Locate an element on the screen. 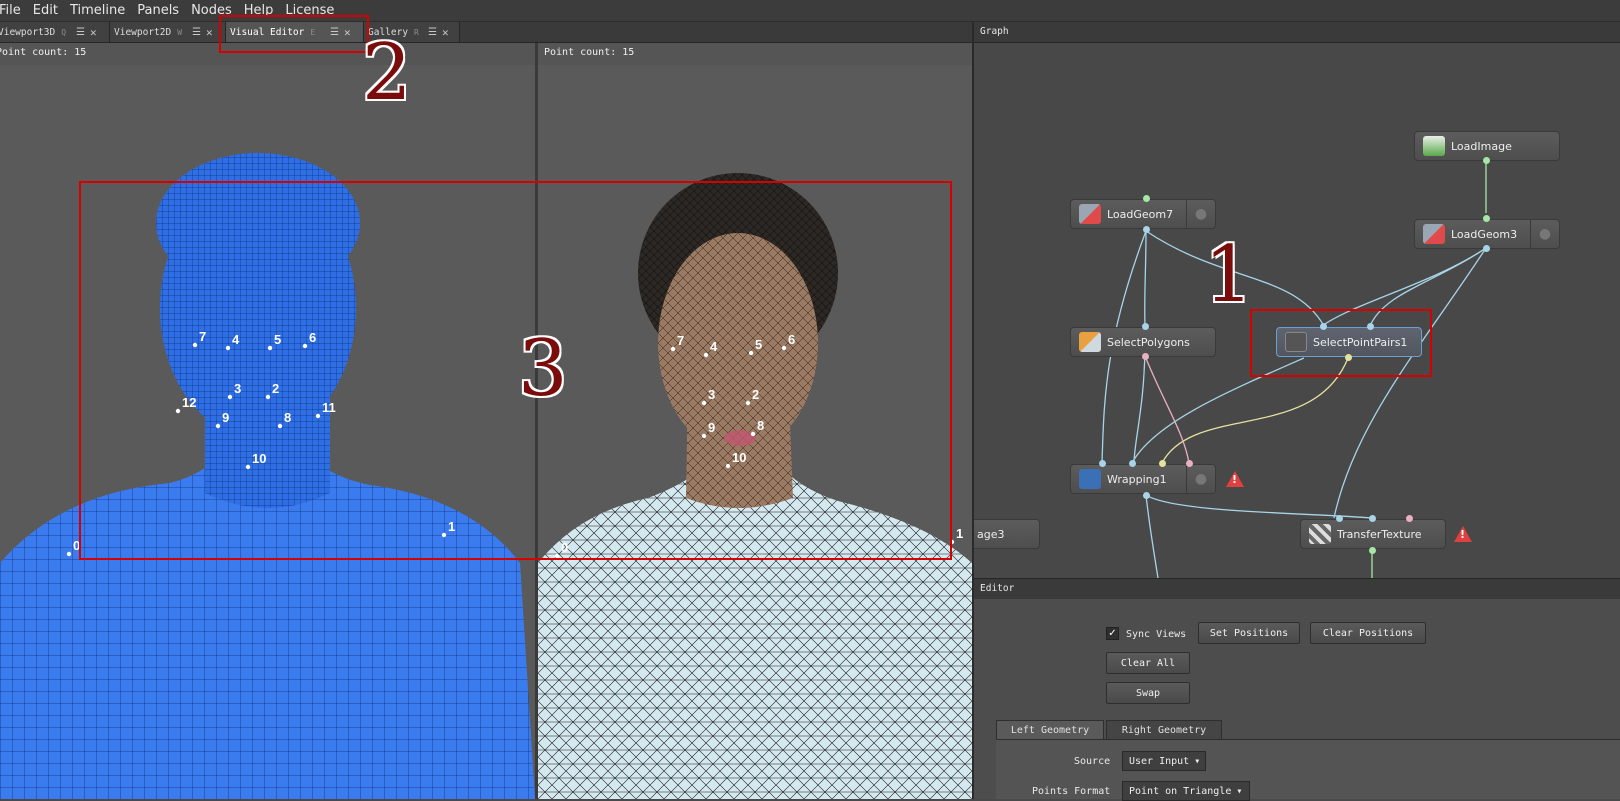 The width and height of the screenshot is (1620, 801). node-label: age3 is located at coordinates (991, 534).